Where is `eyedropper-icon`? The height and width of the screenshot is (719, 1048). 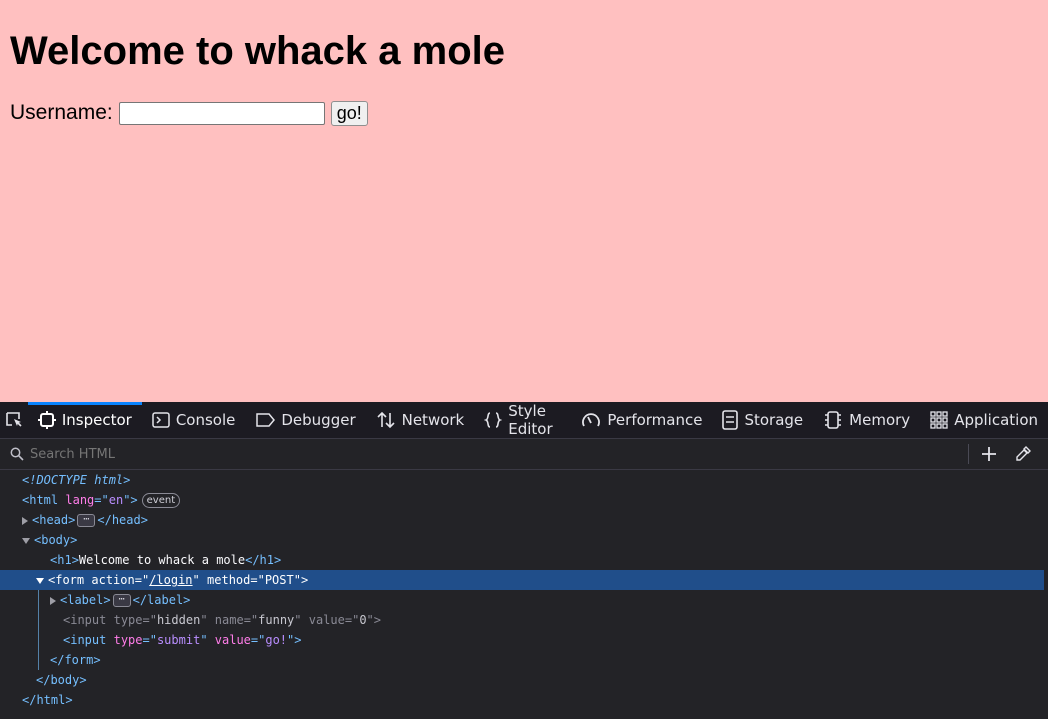
eyedropper-icon is located at coordinates (1023, 453).